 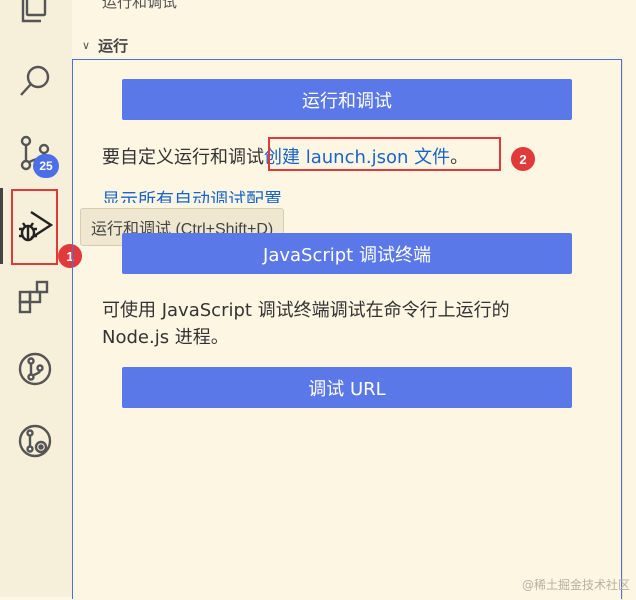 What do you see at coordinates (140, 5) in the screenshot?
I see `view-title: 运行和调试` at bounding box center [140, 5].